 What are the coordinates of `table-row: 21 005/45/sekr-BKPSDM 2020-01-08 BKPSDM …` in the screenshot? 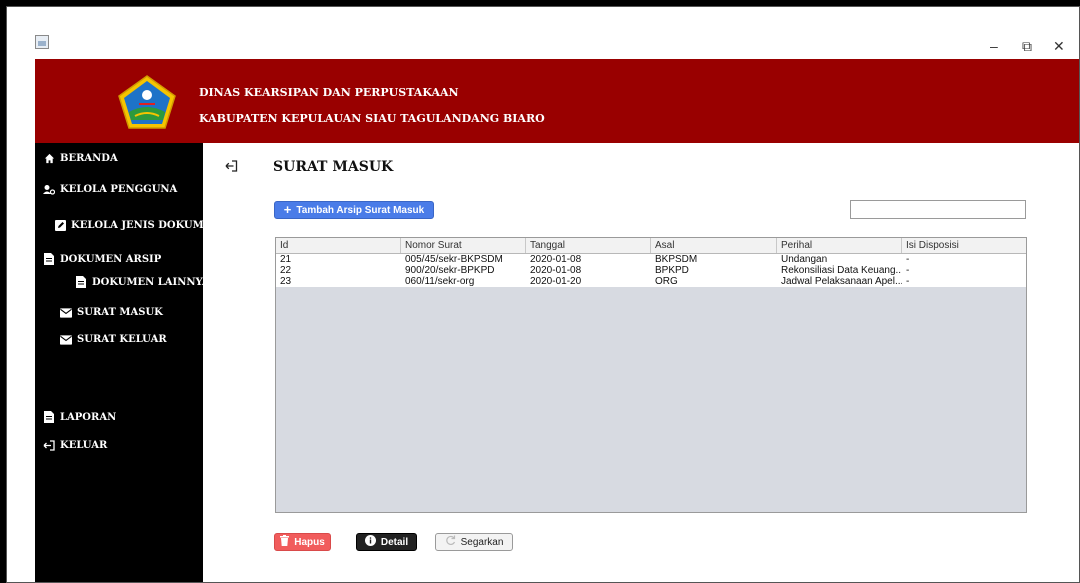 It's located at (651, 259).